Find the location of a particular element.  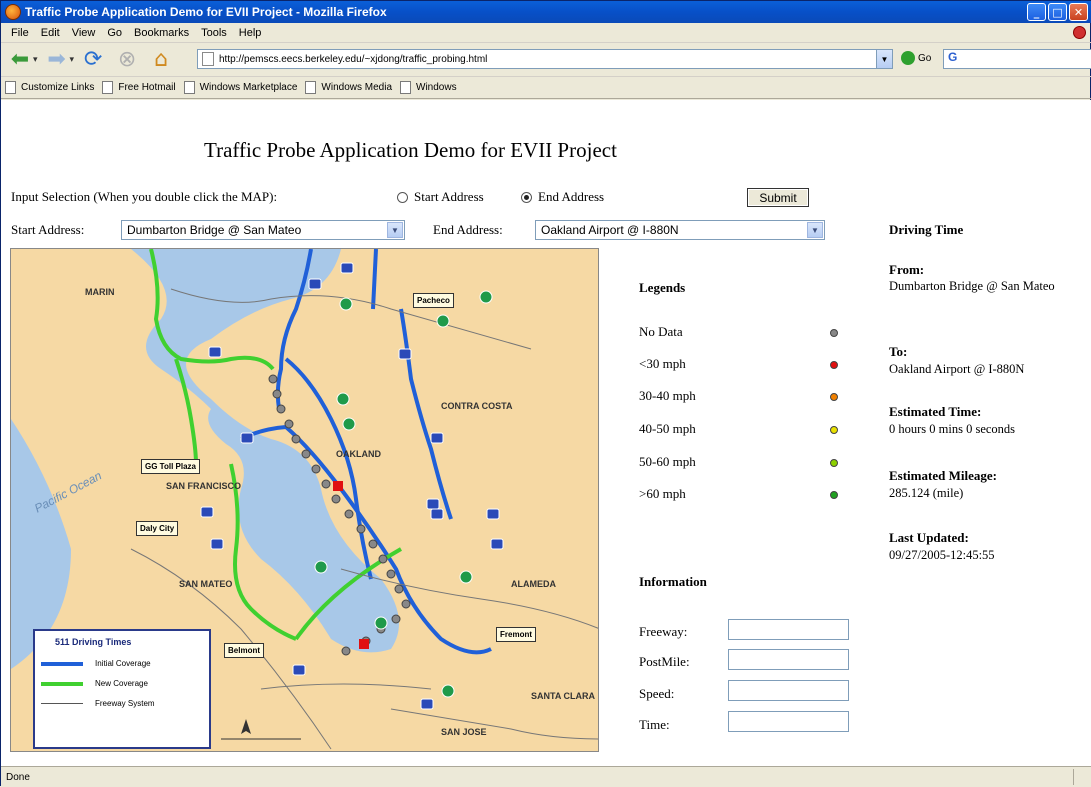

end-address-radio: End Address is located at coordinates (562, 197).